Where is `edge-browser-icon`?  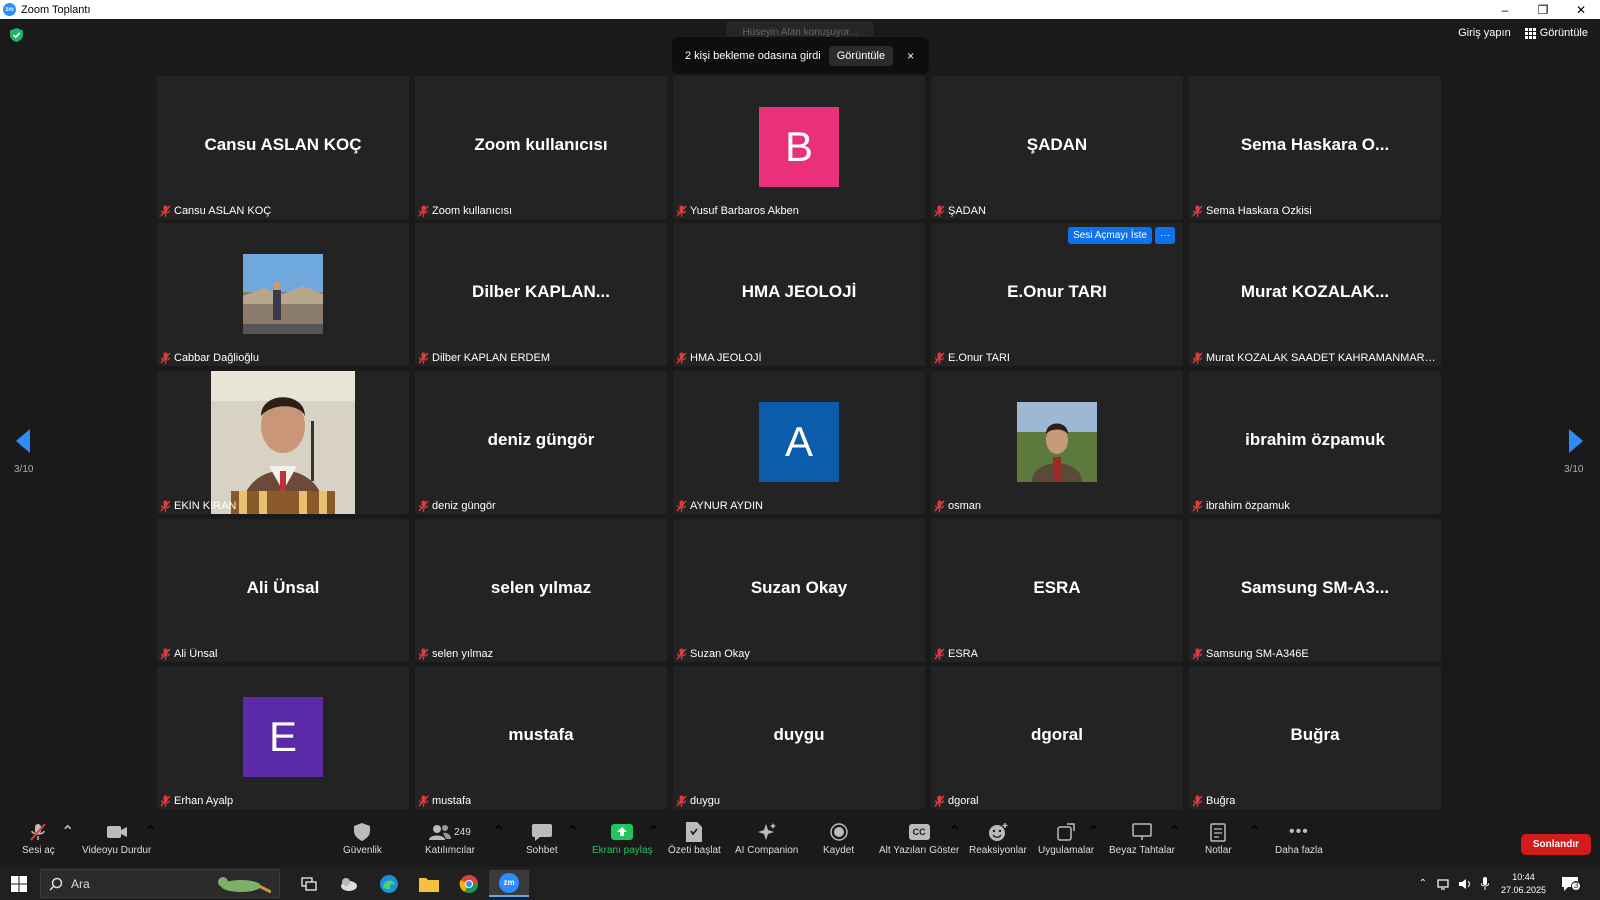 edge-browser-icon is located at coordinates (389, 883).